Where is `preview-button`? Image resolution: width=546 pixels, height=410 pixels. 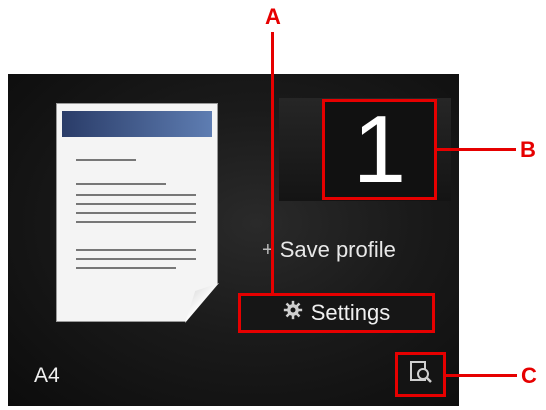
preview-button is located at coordinates (420, 374).